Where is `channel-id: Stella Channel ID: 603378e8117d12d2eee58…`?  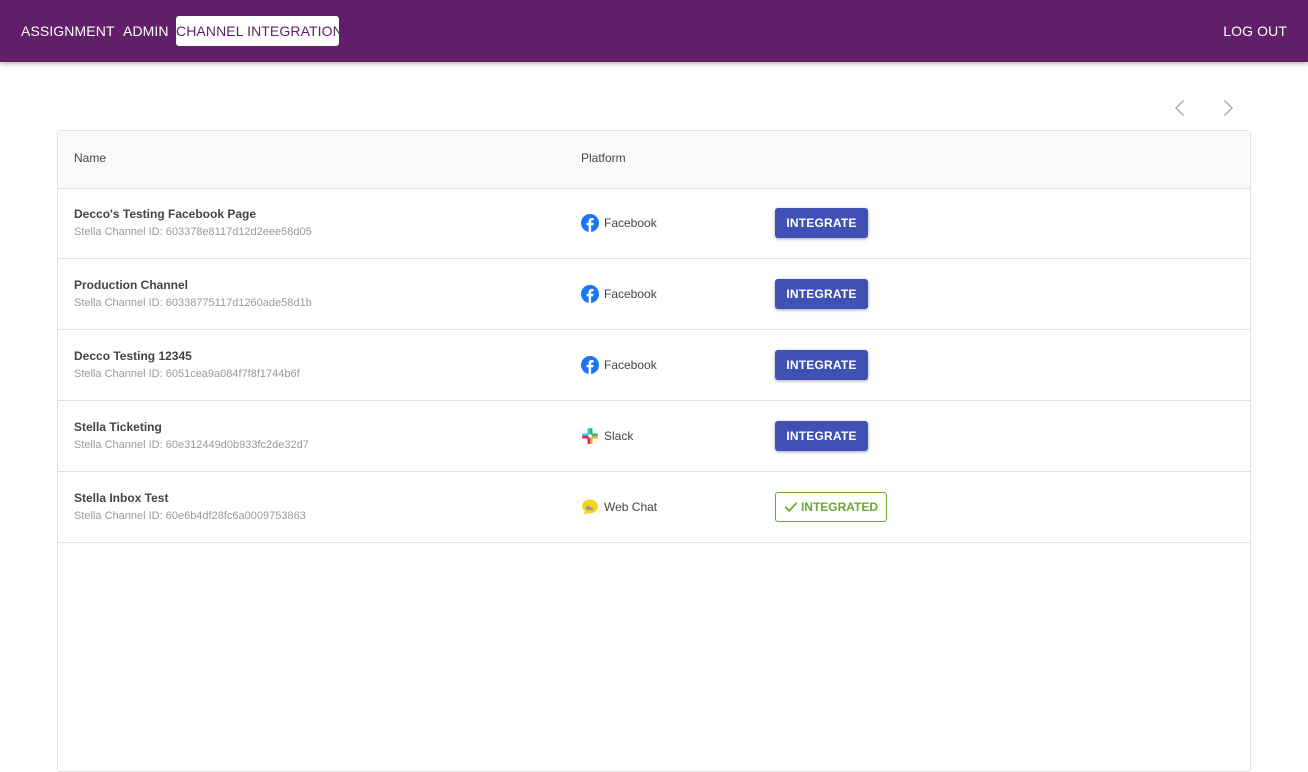
channel-id: Stella Channel ID: 603378e8117d12d2eee58… is located at coordinates (193, 232).